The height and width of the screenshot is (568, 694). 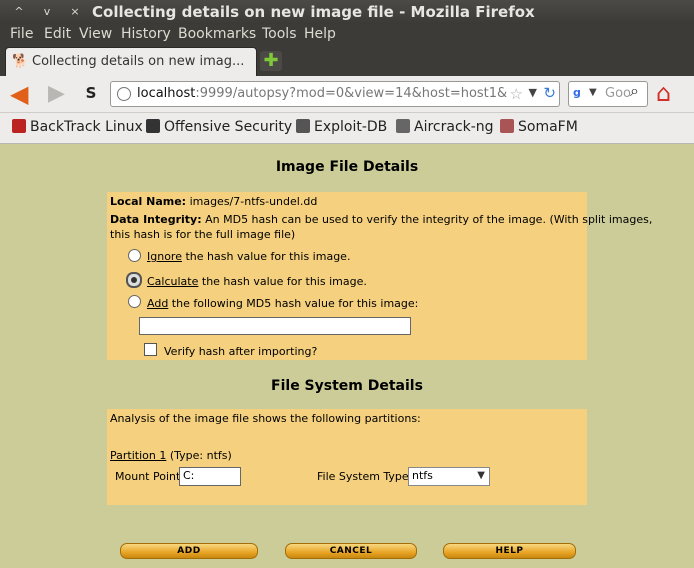 I want to click on maximize-icon: v, so click(x=47, y=12).